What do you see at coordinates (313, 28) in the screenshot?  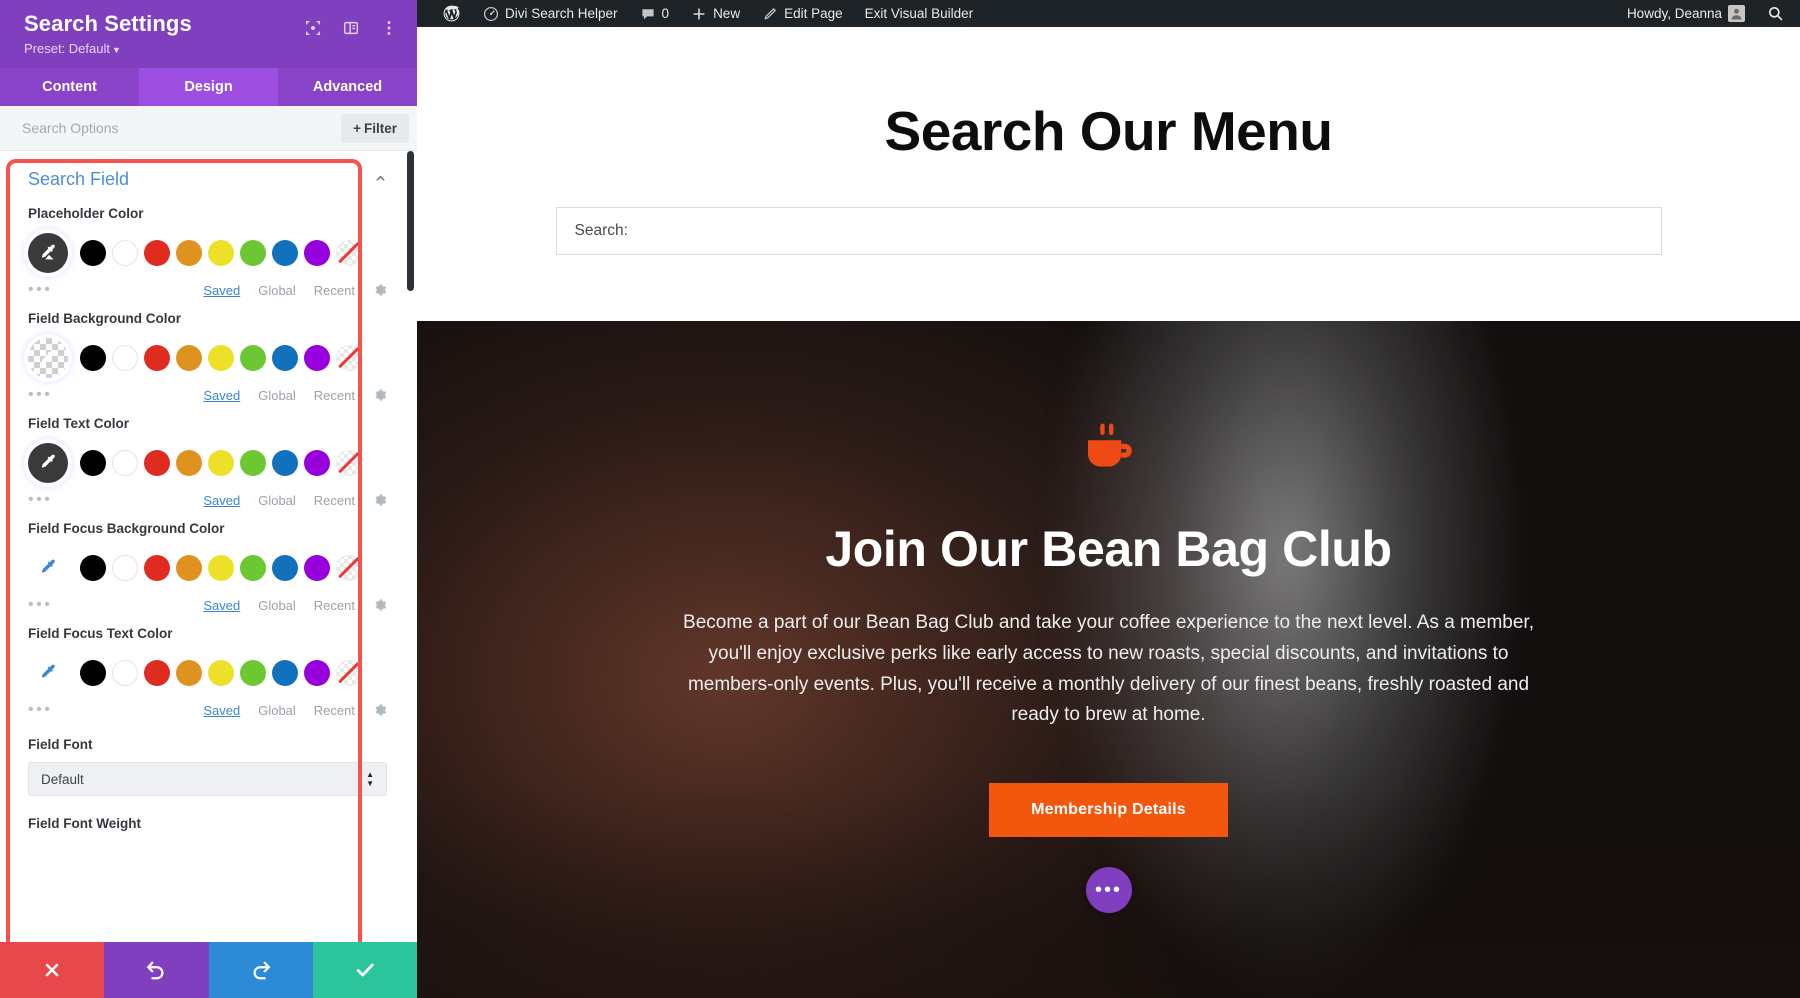 I see `responsive-view-icon` at bounding box center [313, 28].